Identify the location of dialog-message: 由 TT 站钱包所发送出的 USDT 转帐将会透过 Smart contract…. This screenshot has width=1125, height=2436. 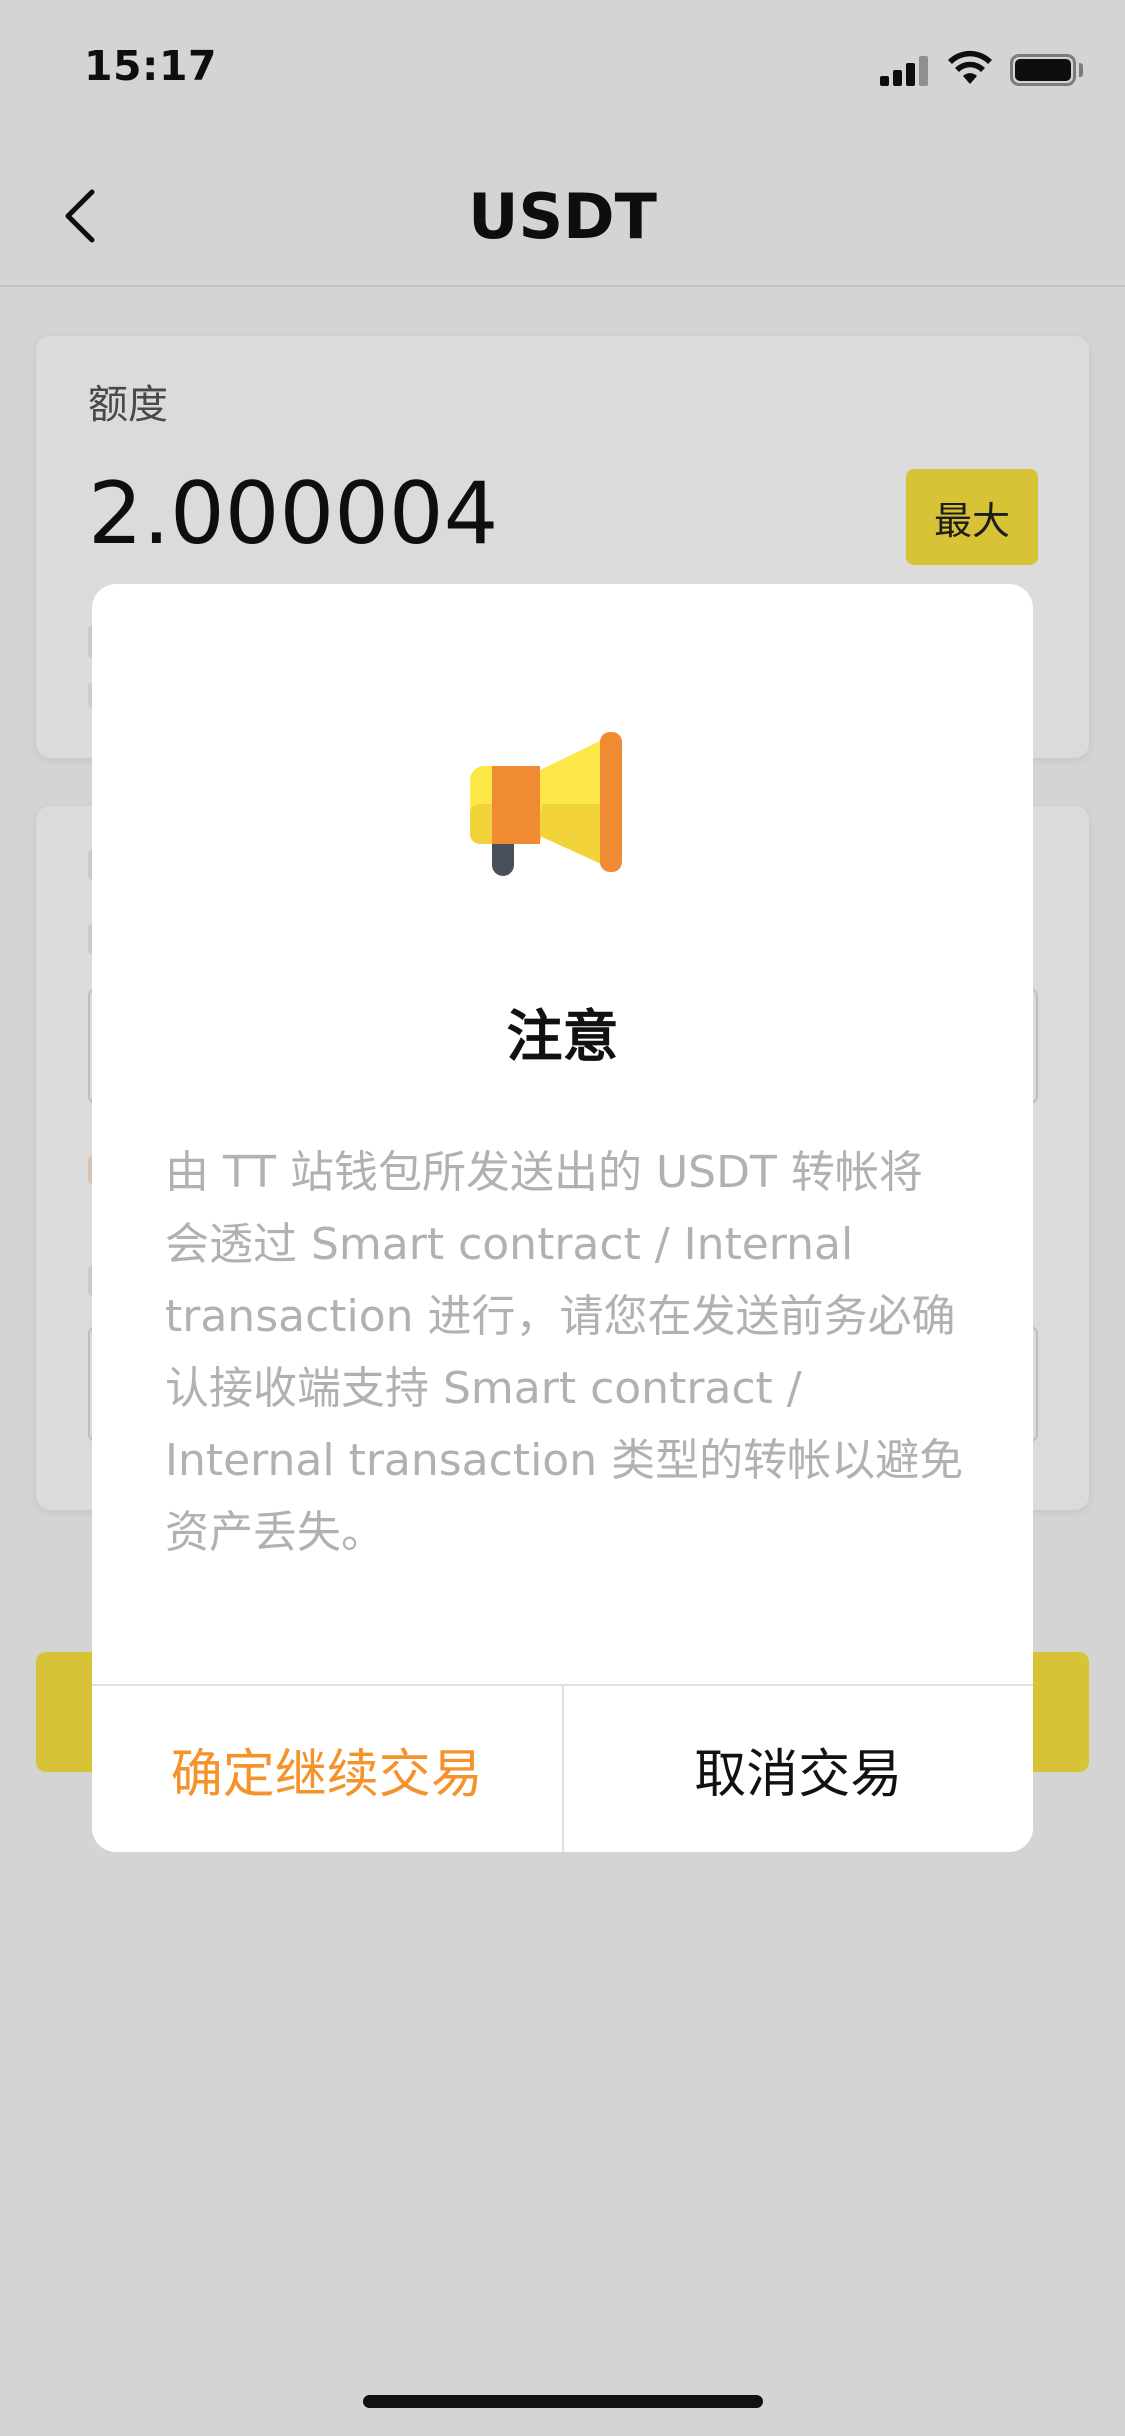
(564, 1352).